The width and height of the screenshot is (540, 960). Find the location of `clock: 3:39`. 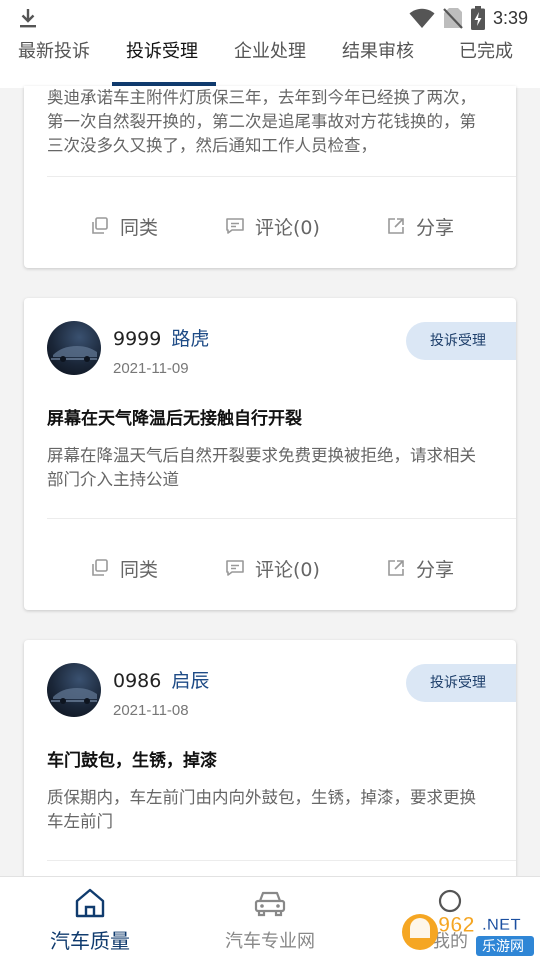

clock: 3:39 is located at coordinates (510, 17).